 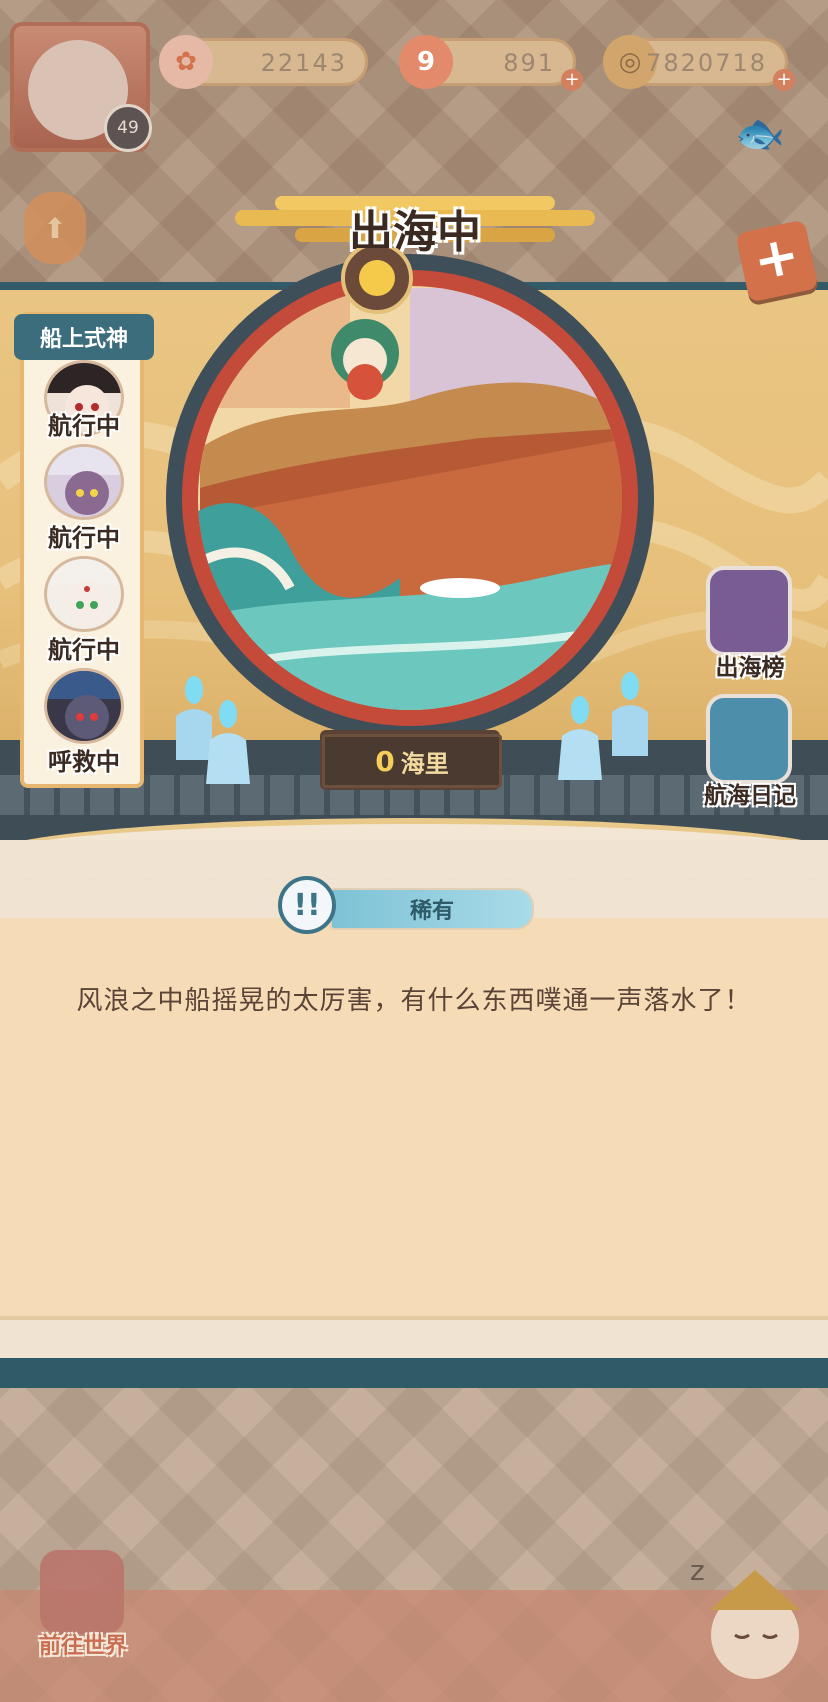 I want to click on book-icon, so click(x=749, y=739).